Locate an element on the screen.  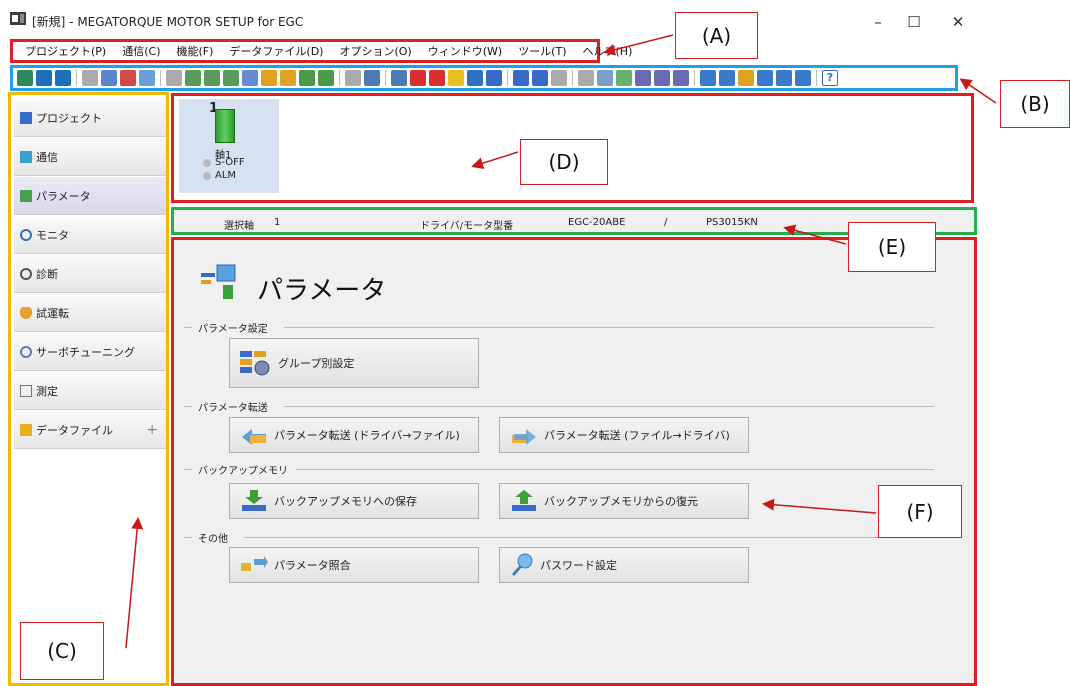
help-icon: ? is located at coordinates (830, 78).